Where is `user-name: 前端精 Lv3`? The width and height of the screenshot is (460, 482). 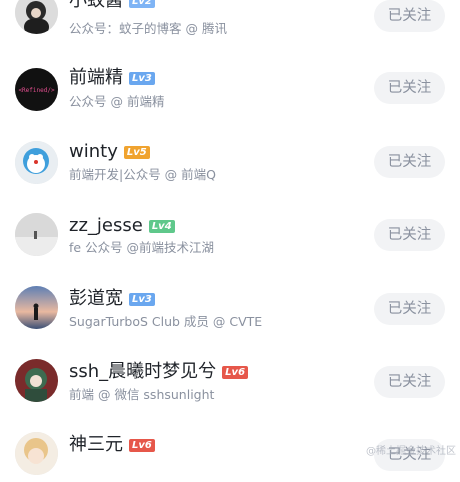 user-name: 前端精 Lv3 is located at coordinates (112, 78).